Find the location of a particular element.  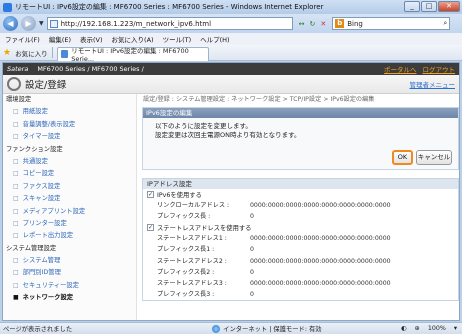

sidebar-section-title: 環境設定 is located at coordinates (19, 99).